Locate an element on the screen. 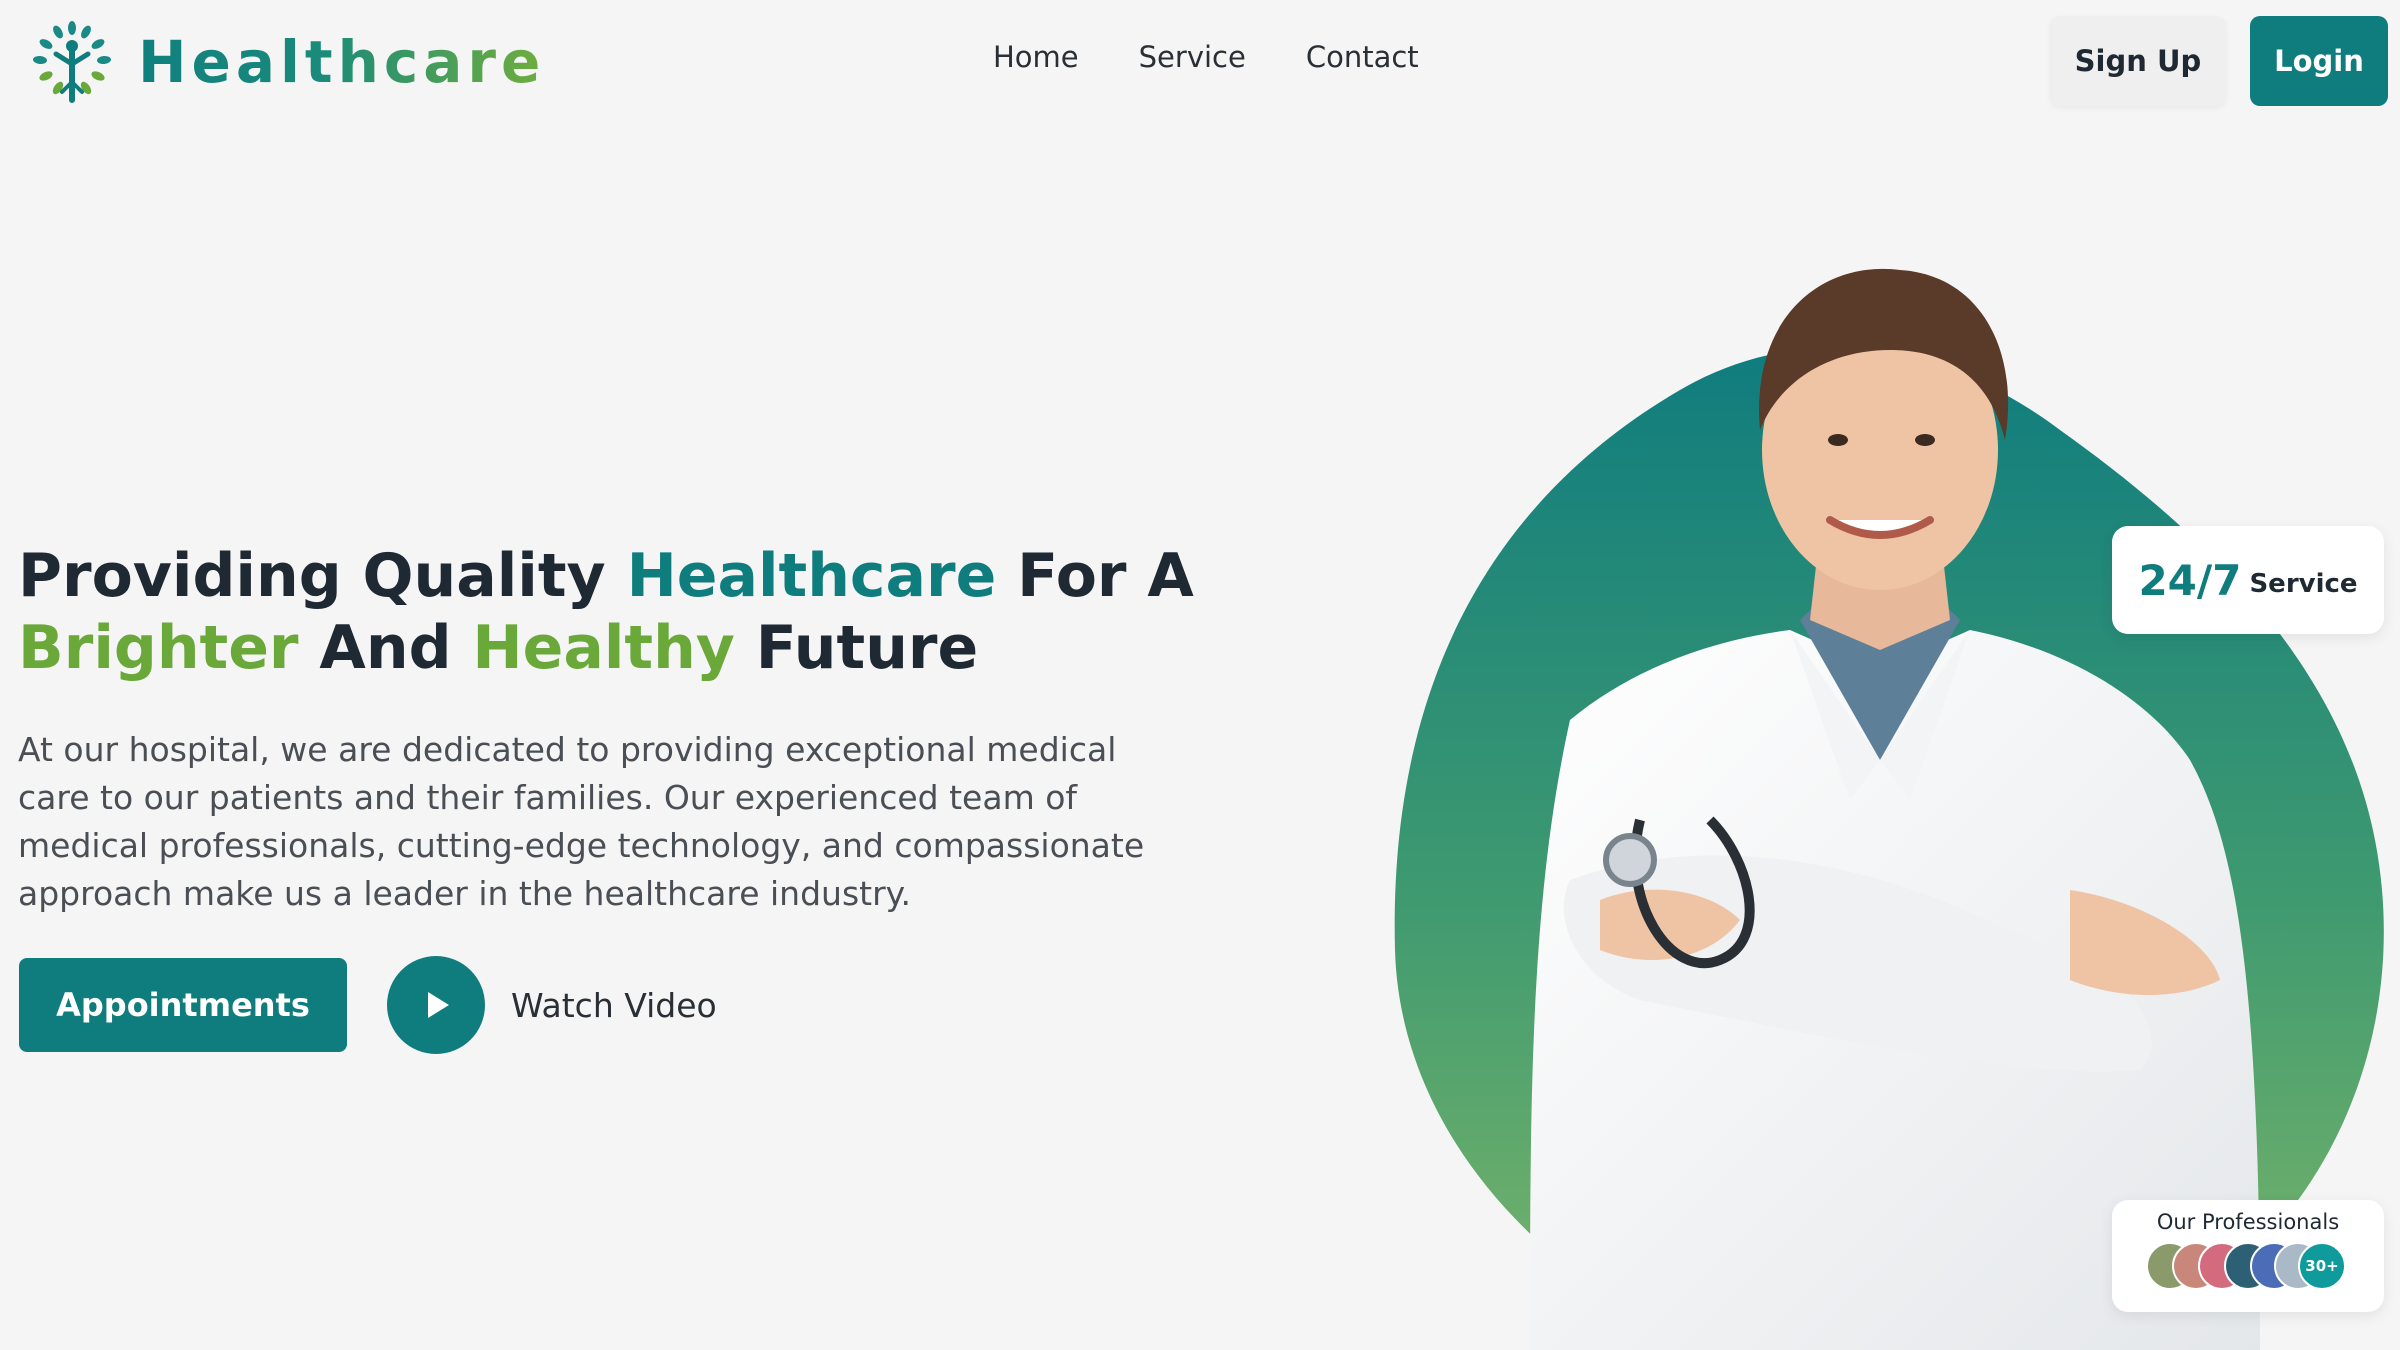  signup-button: Sign Up is located at coordinates (2138, 61).